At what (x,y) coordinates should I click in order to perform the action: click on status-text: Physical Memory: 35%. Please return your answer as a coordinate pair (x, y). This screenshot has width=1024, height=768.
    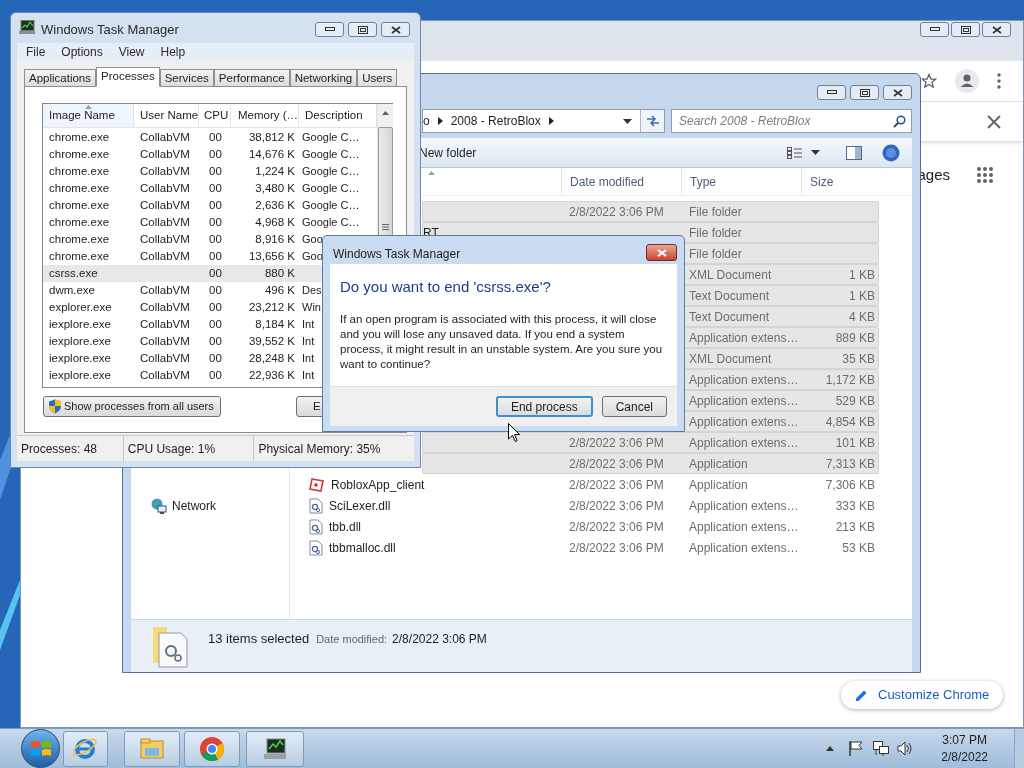
    Looking at the image, I should click on (319, 449).